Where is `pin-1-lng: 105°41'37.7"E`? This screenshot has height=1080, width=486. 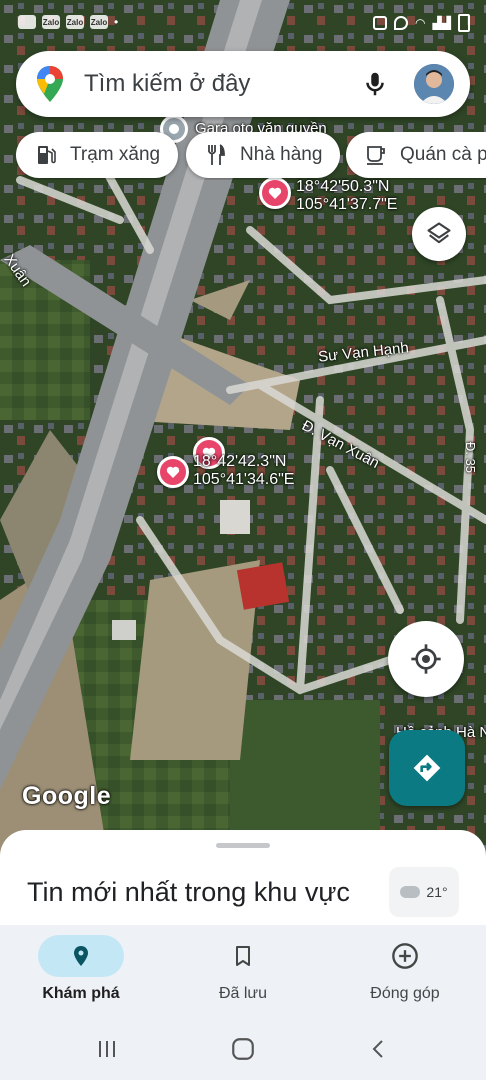
pin-1-lng: 105°41'37.7"E is located at coordinates (347, 204).